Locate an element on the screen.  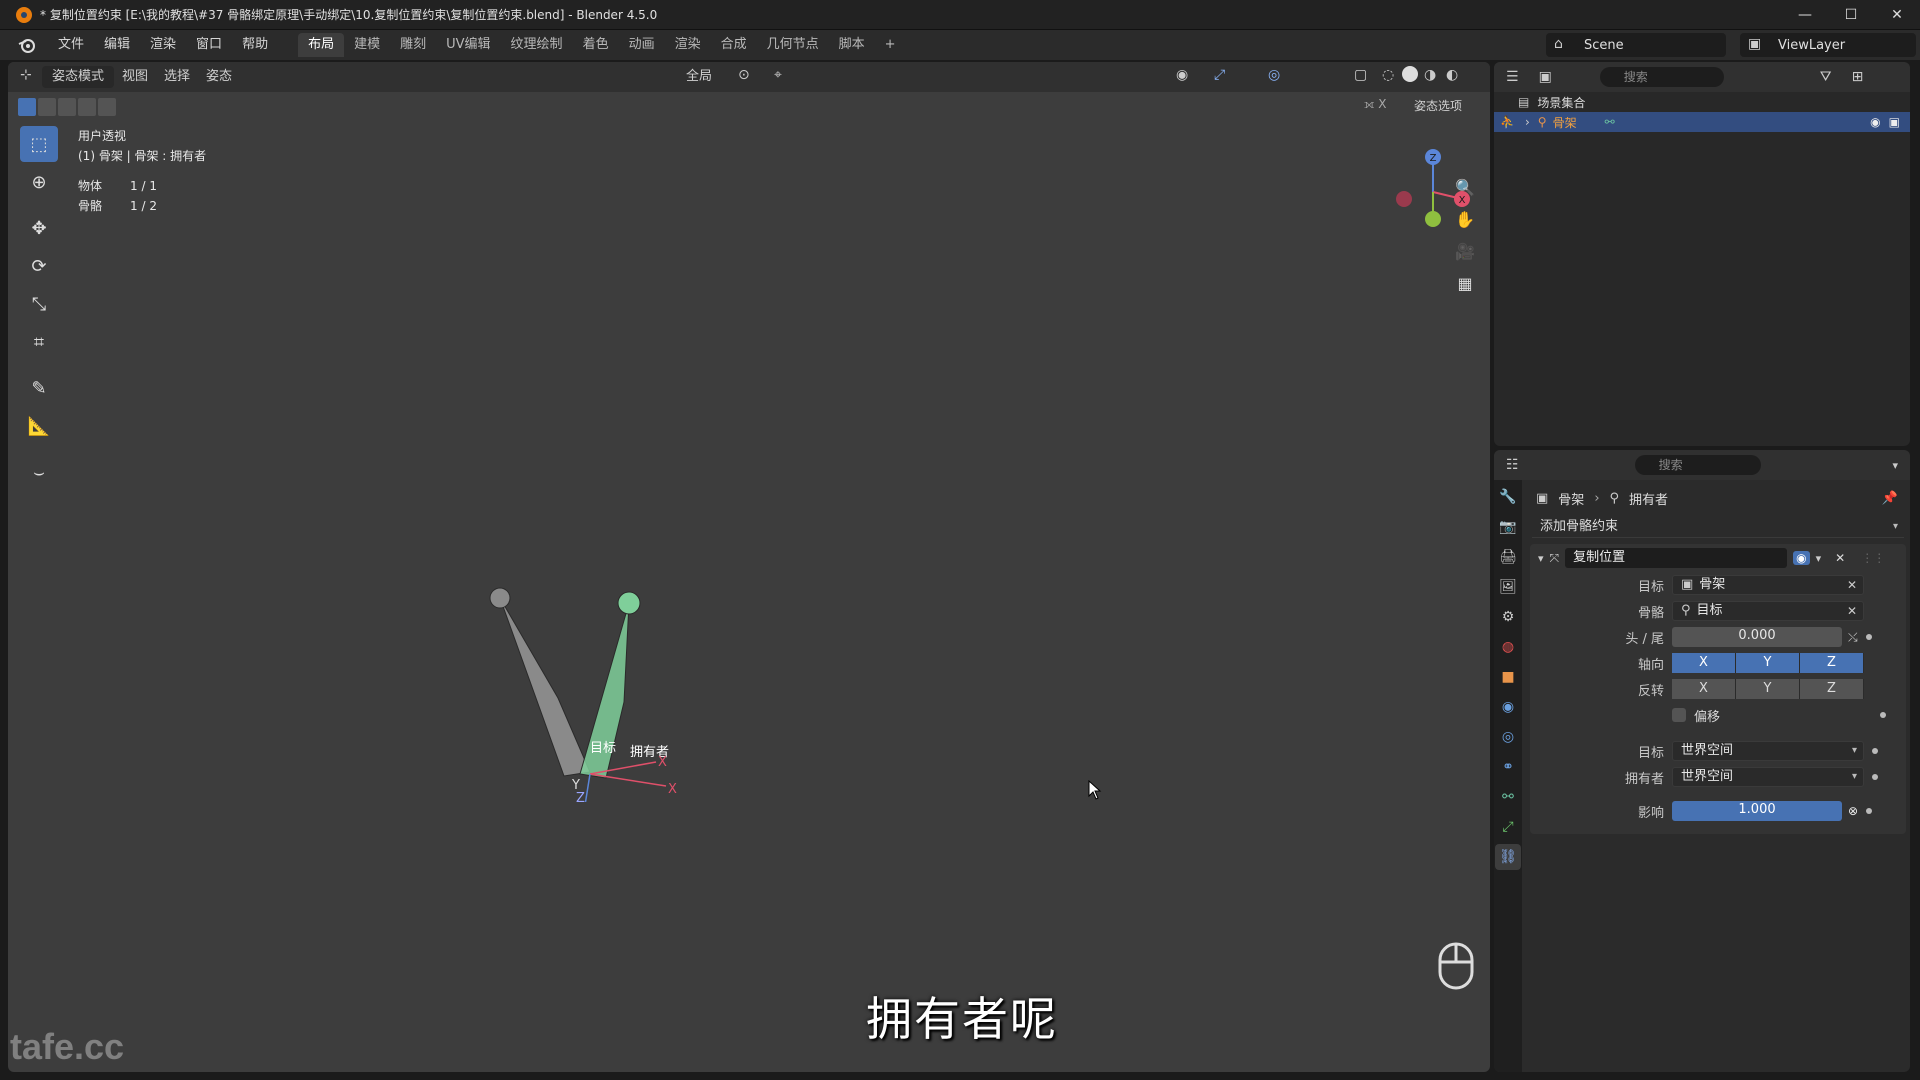
camera-view-icon: 🎥 is located at coordinates (1465, 251).